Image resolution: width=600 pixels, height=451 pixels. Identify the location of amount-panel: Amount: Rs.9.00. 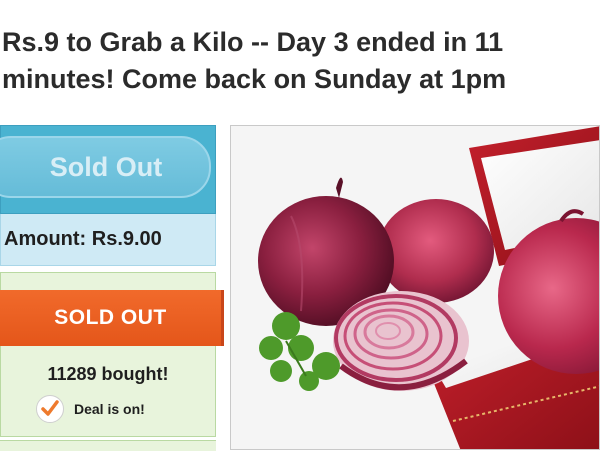
(108, 240).